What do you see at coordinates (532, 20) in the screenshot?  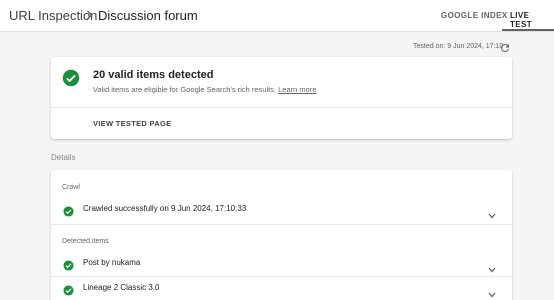 I see `tab-live-test: LIVE TEST` at bounding box center [532, 20].